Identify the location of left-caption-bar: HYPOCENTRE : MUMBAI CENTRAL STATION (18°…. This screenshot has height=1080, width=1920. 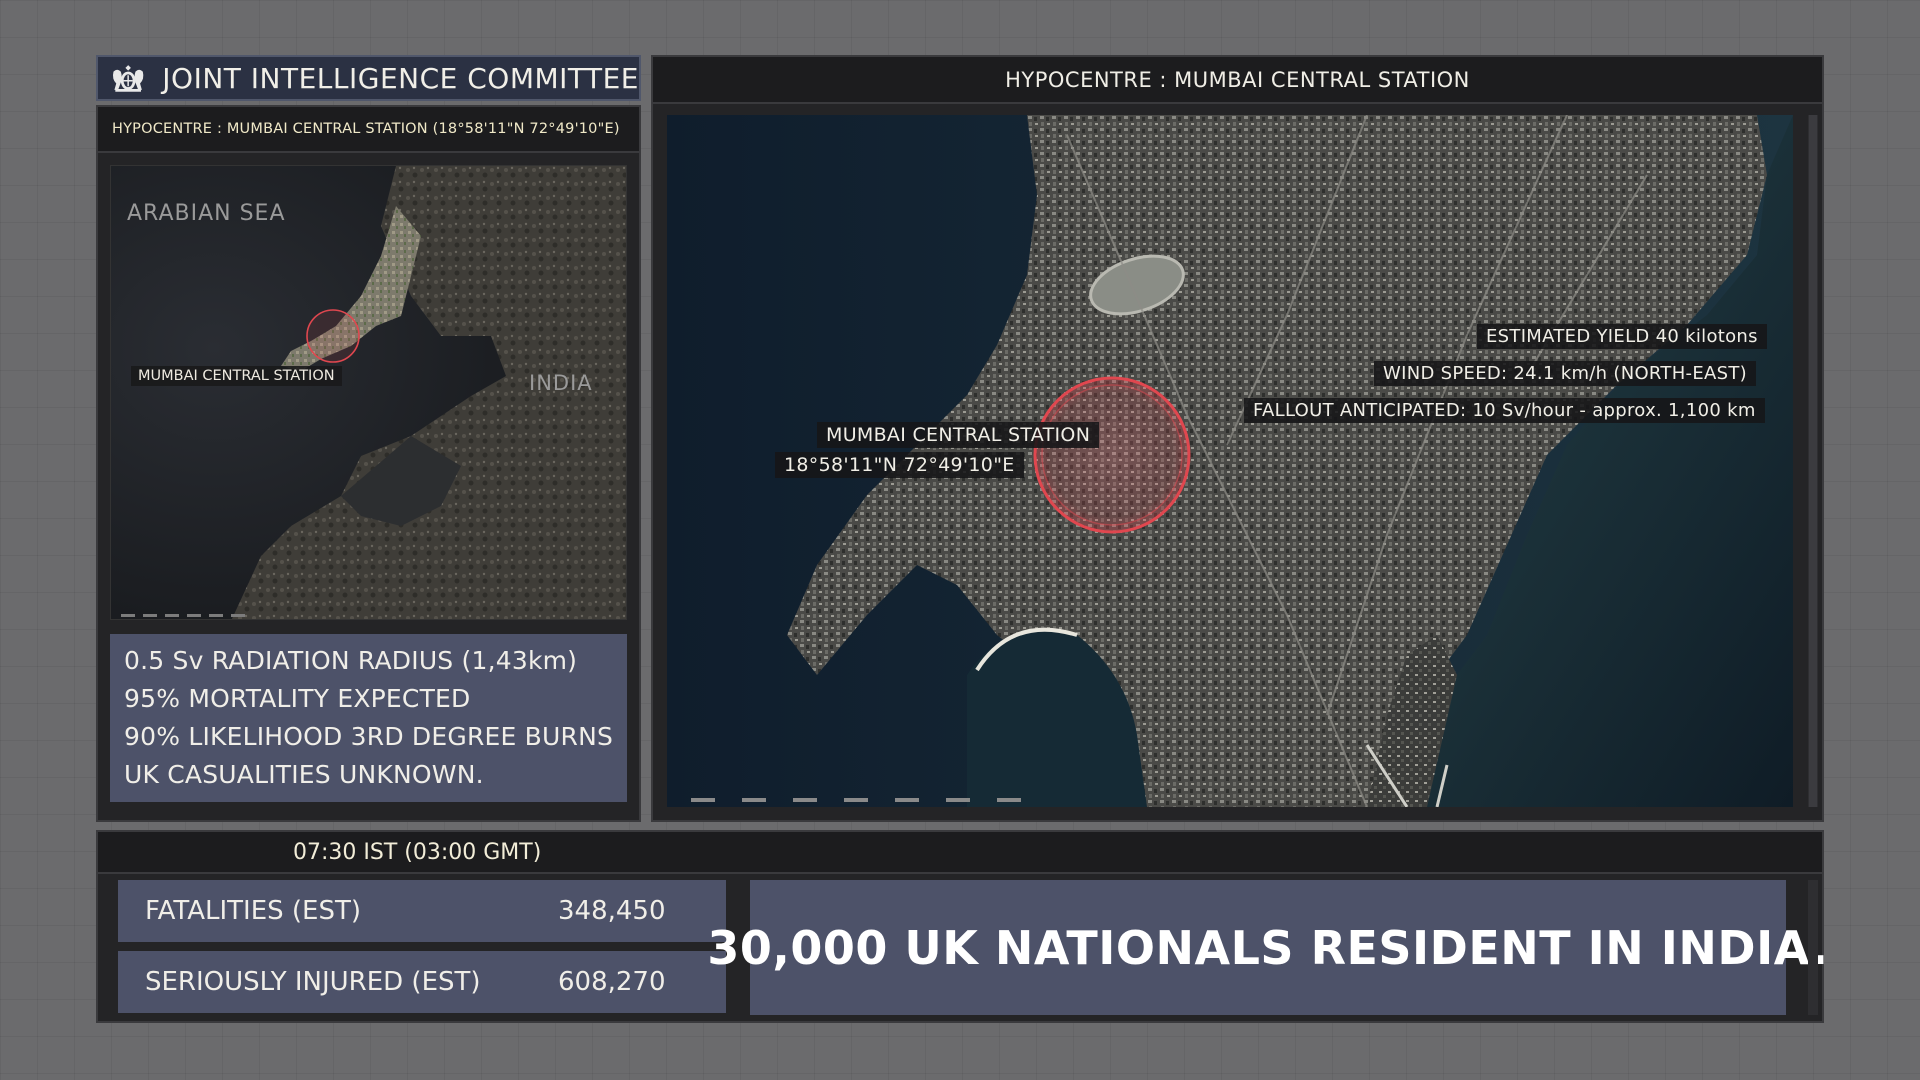
(368, 130).